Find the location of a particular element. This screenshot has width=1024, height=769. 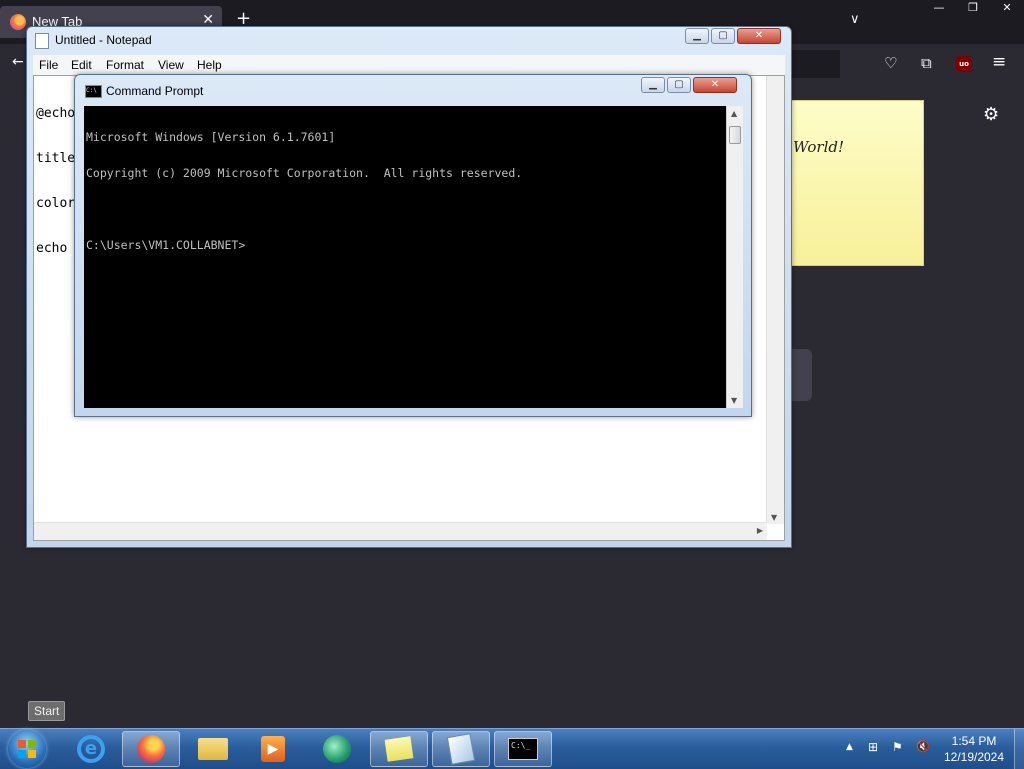

taskbar-item-media-player: ▶ is located at coordinates (273, 749).